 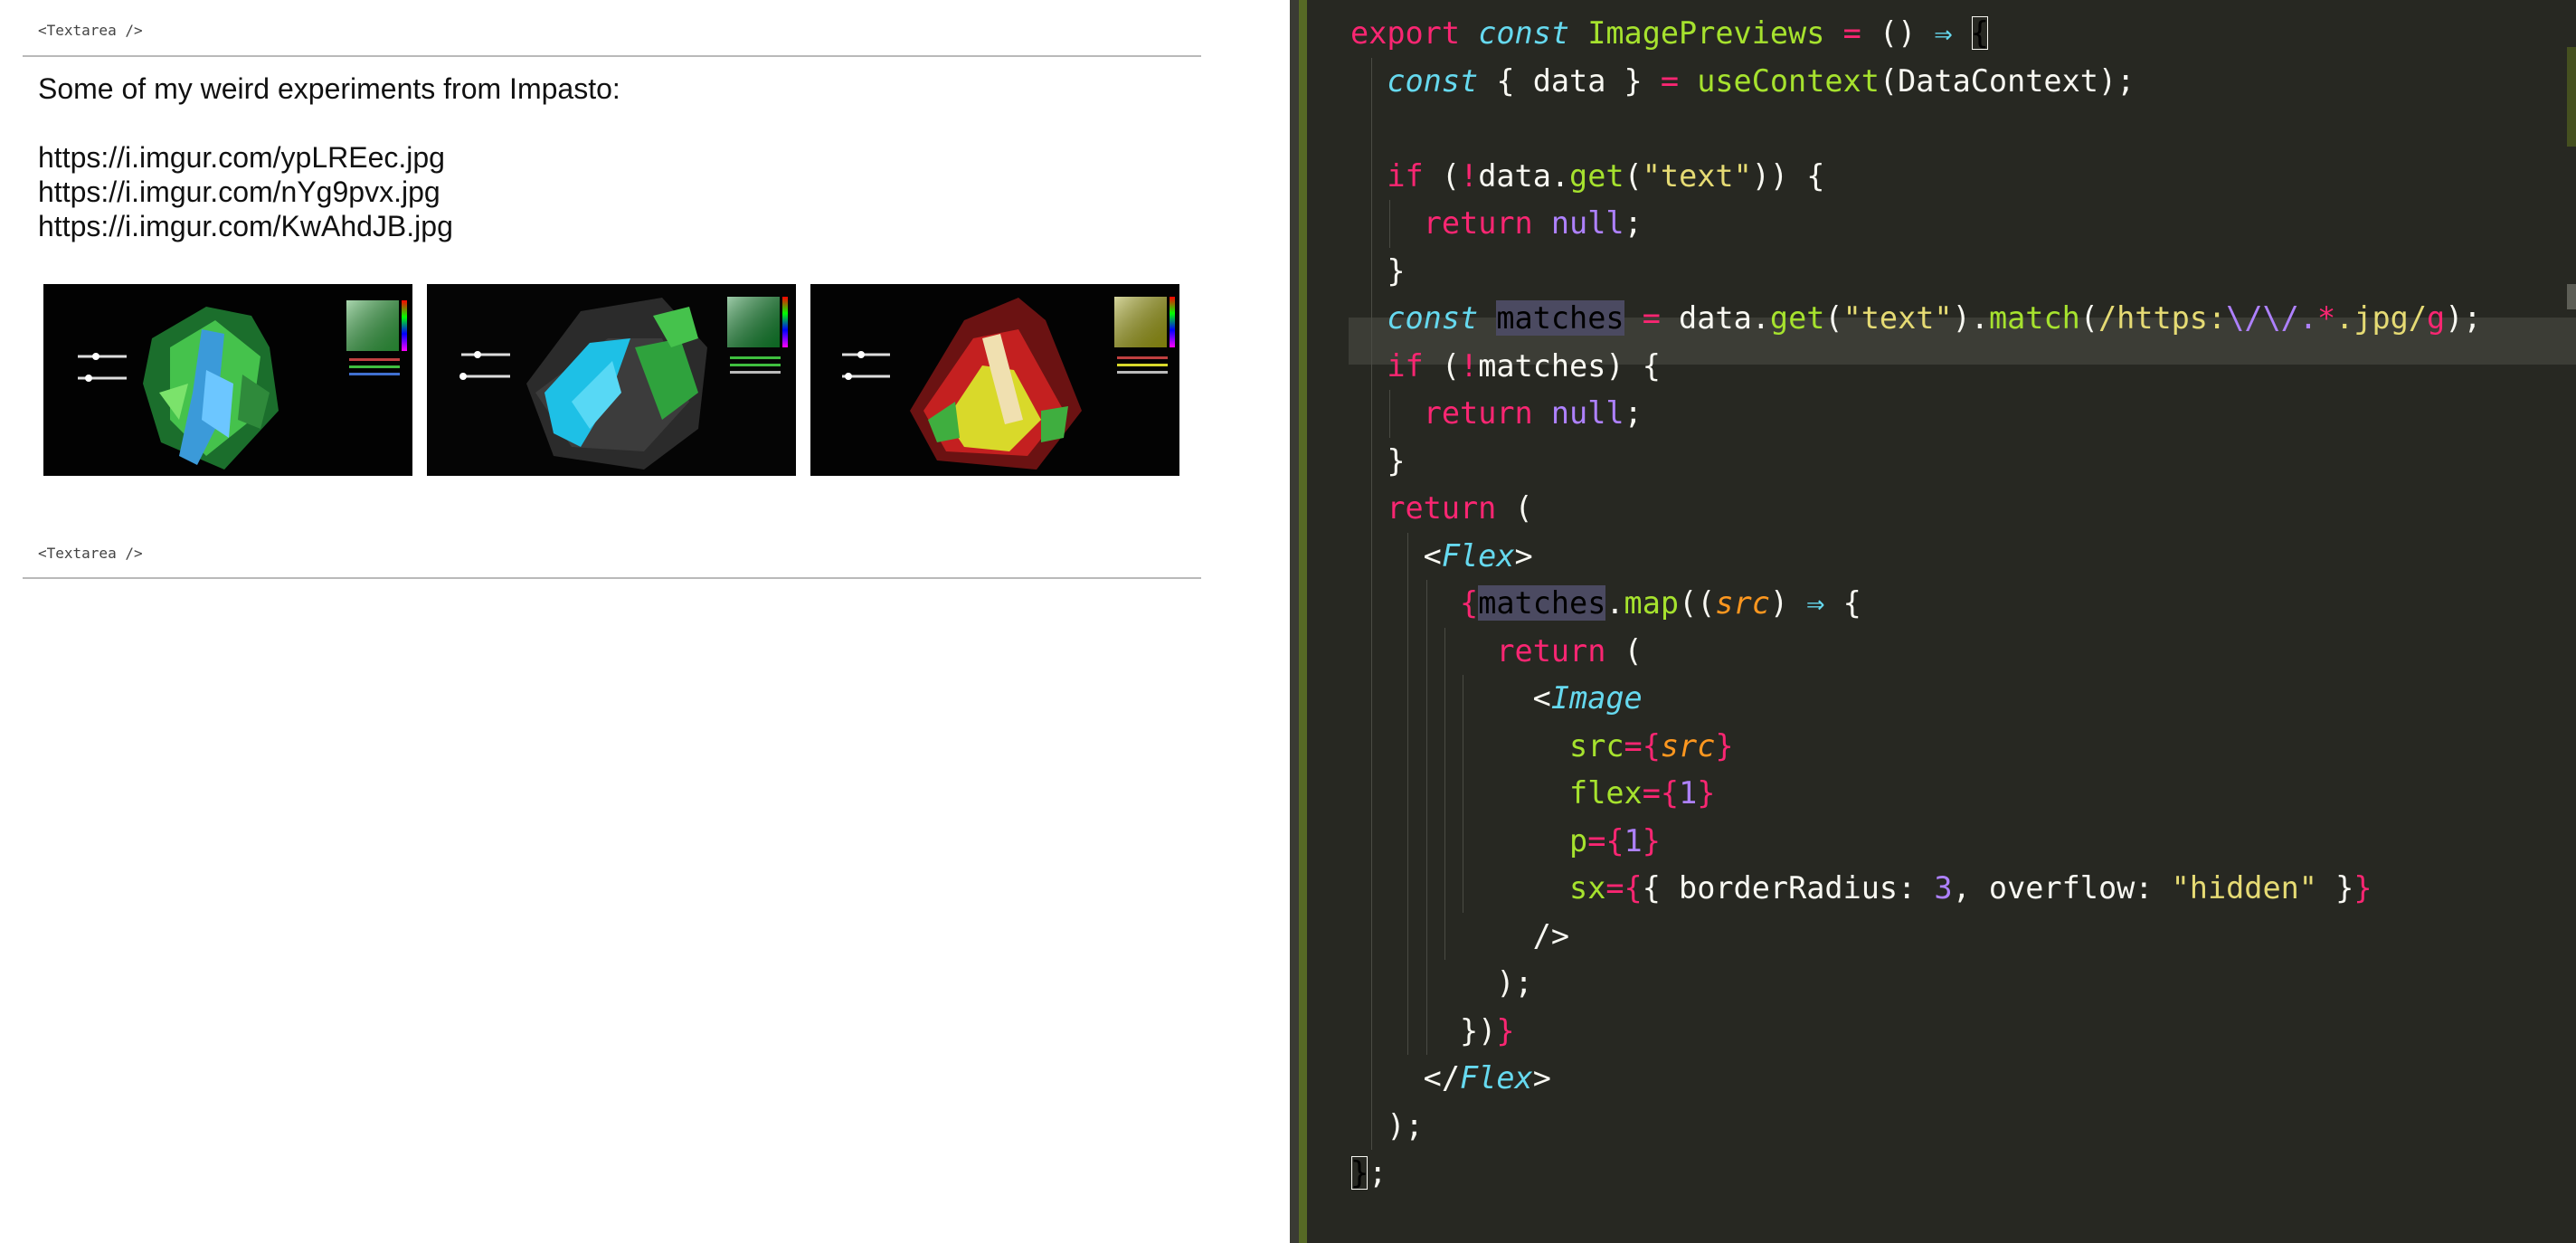 I want to click on pane-splitter, so click(x=1294, y=621).